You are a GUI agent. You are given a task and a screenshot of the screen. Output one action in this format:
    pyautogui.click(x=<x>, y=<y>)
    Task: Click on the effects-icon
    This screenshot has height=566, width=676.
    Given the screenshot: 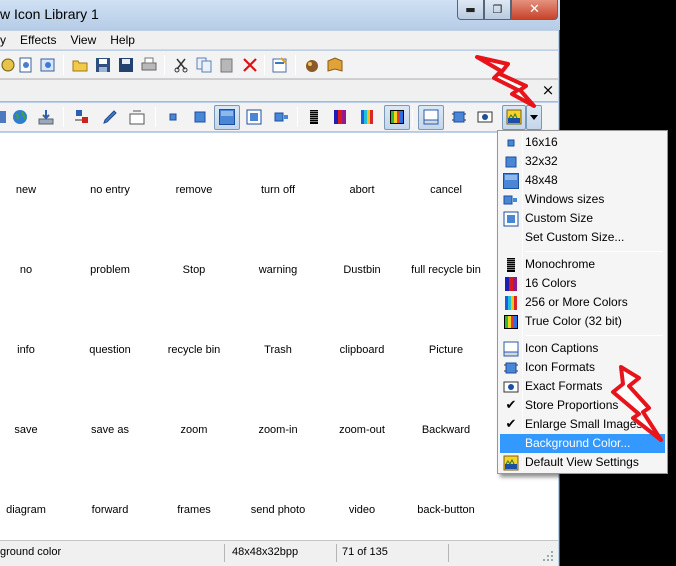 What is the action you would take?
    pyautogui.click(x=312, y=65)
    